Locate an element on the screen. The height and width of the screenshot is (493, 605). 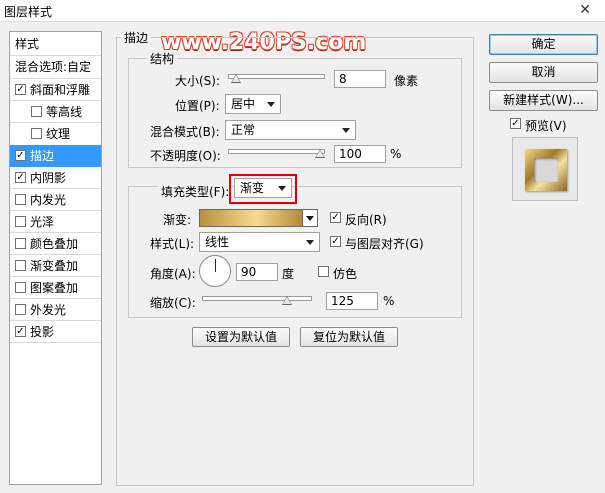
position-select: 居中 is located at coordinates (253, 104).